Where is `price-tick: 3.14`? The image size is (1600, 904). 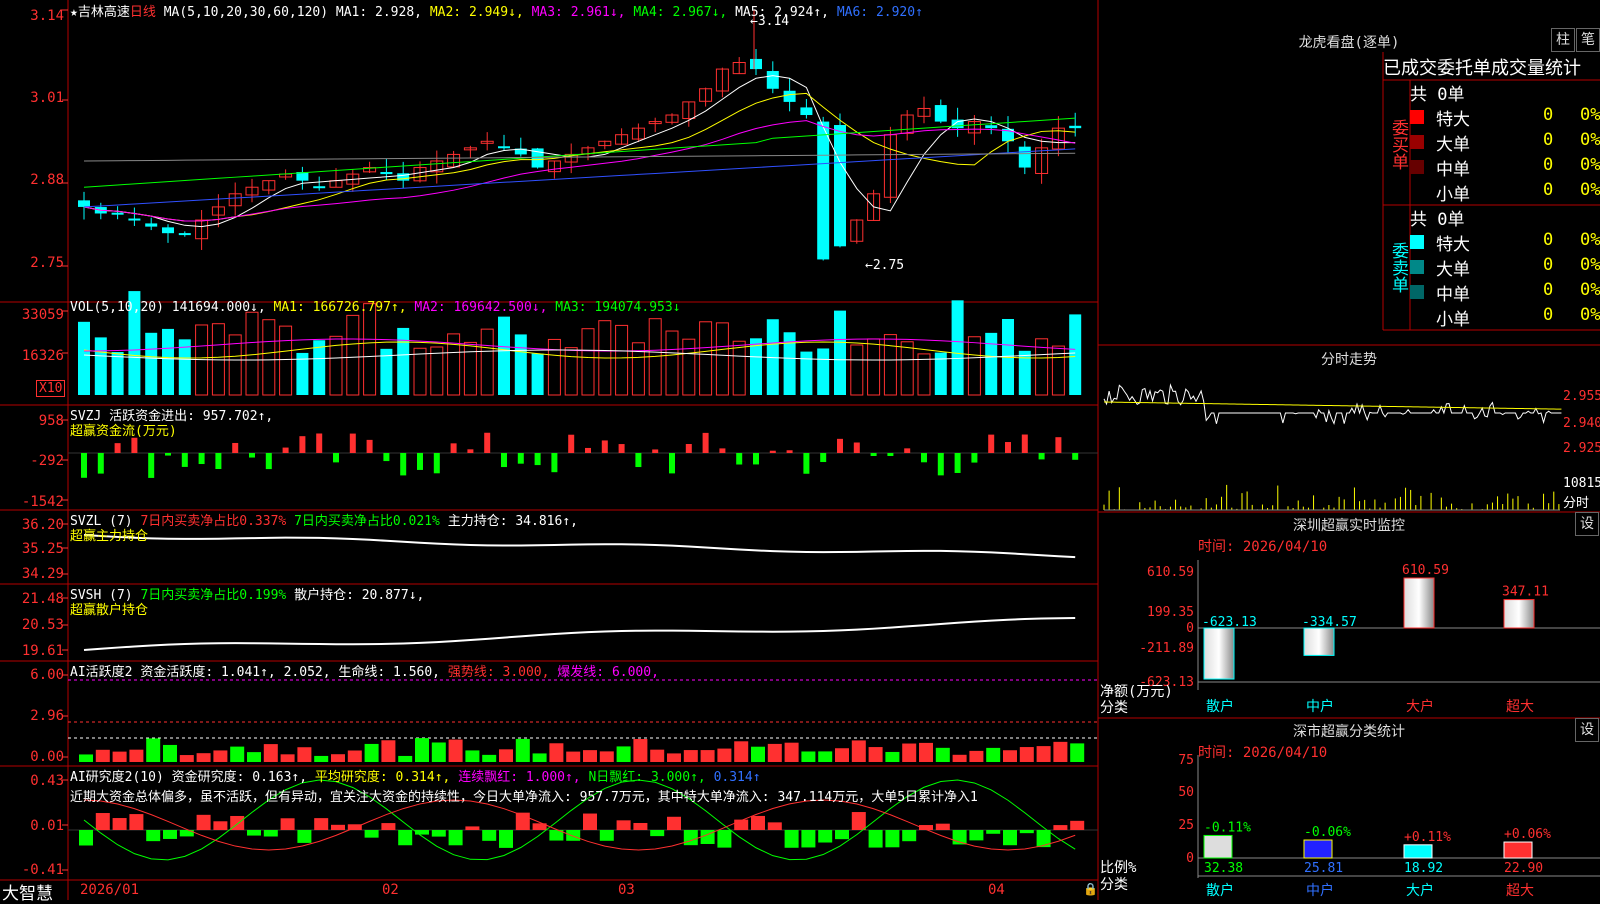
price-tick: 3.14 is located at coordinates (47, 16).